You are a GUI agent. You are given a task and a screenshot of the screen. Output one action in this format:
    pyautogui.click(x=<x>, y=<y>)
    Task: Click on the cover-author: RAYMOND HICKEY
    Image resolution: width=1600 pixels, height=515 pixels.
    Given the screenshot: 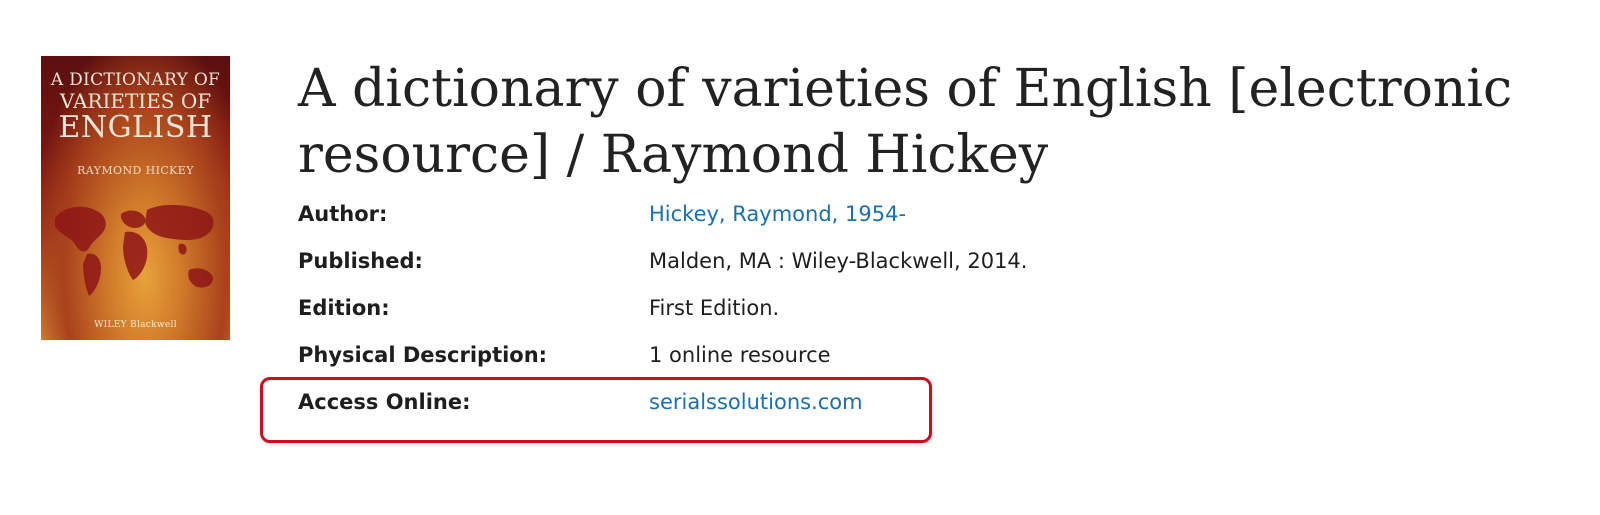 What is the action you would take?
    pyautogui.click(x=135, y=170)
    